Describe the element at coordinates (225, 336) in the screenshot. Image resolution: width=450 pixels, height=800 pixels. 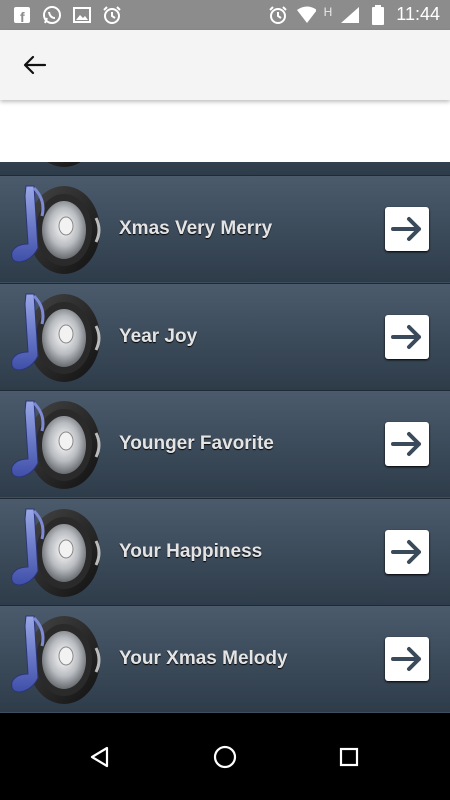
I see `list-item: Year Joy` at that location.